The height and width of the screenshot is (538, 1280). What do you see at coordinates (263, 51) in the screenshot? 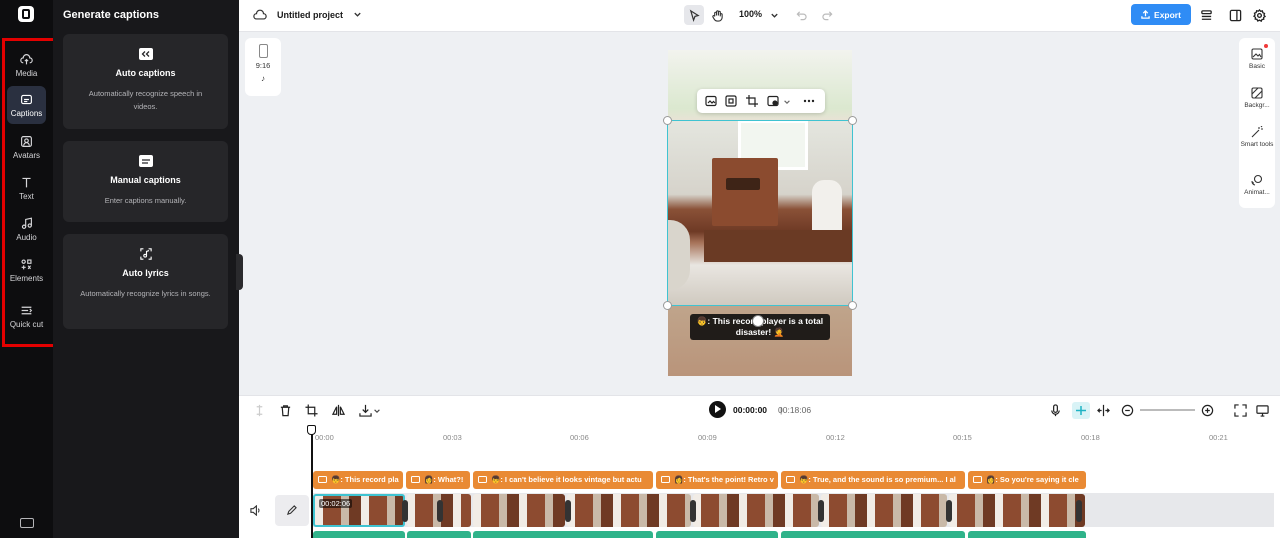
I see `portrait-icon` at bounding box center [263, 51].